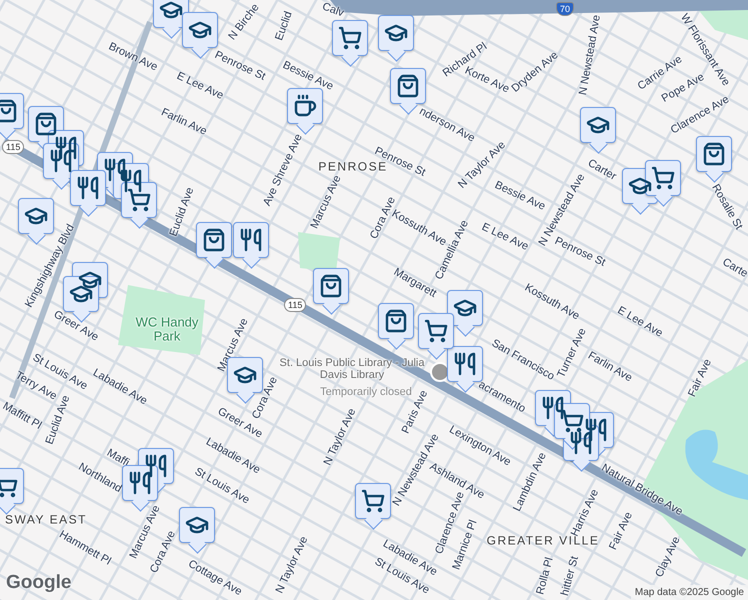 The width and height of the screenshot is (748, 600). I want to click on street-label: Euclid Ave, so click(182, 212).